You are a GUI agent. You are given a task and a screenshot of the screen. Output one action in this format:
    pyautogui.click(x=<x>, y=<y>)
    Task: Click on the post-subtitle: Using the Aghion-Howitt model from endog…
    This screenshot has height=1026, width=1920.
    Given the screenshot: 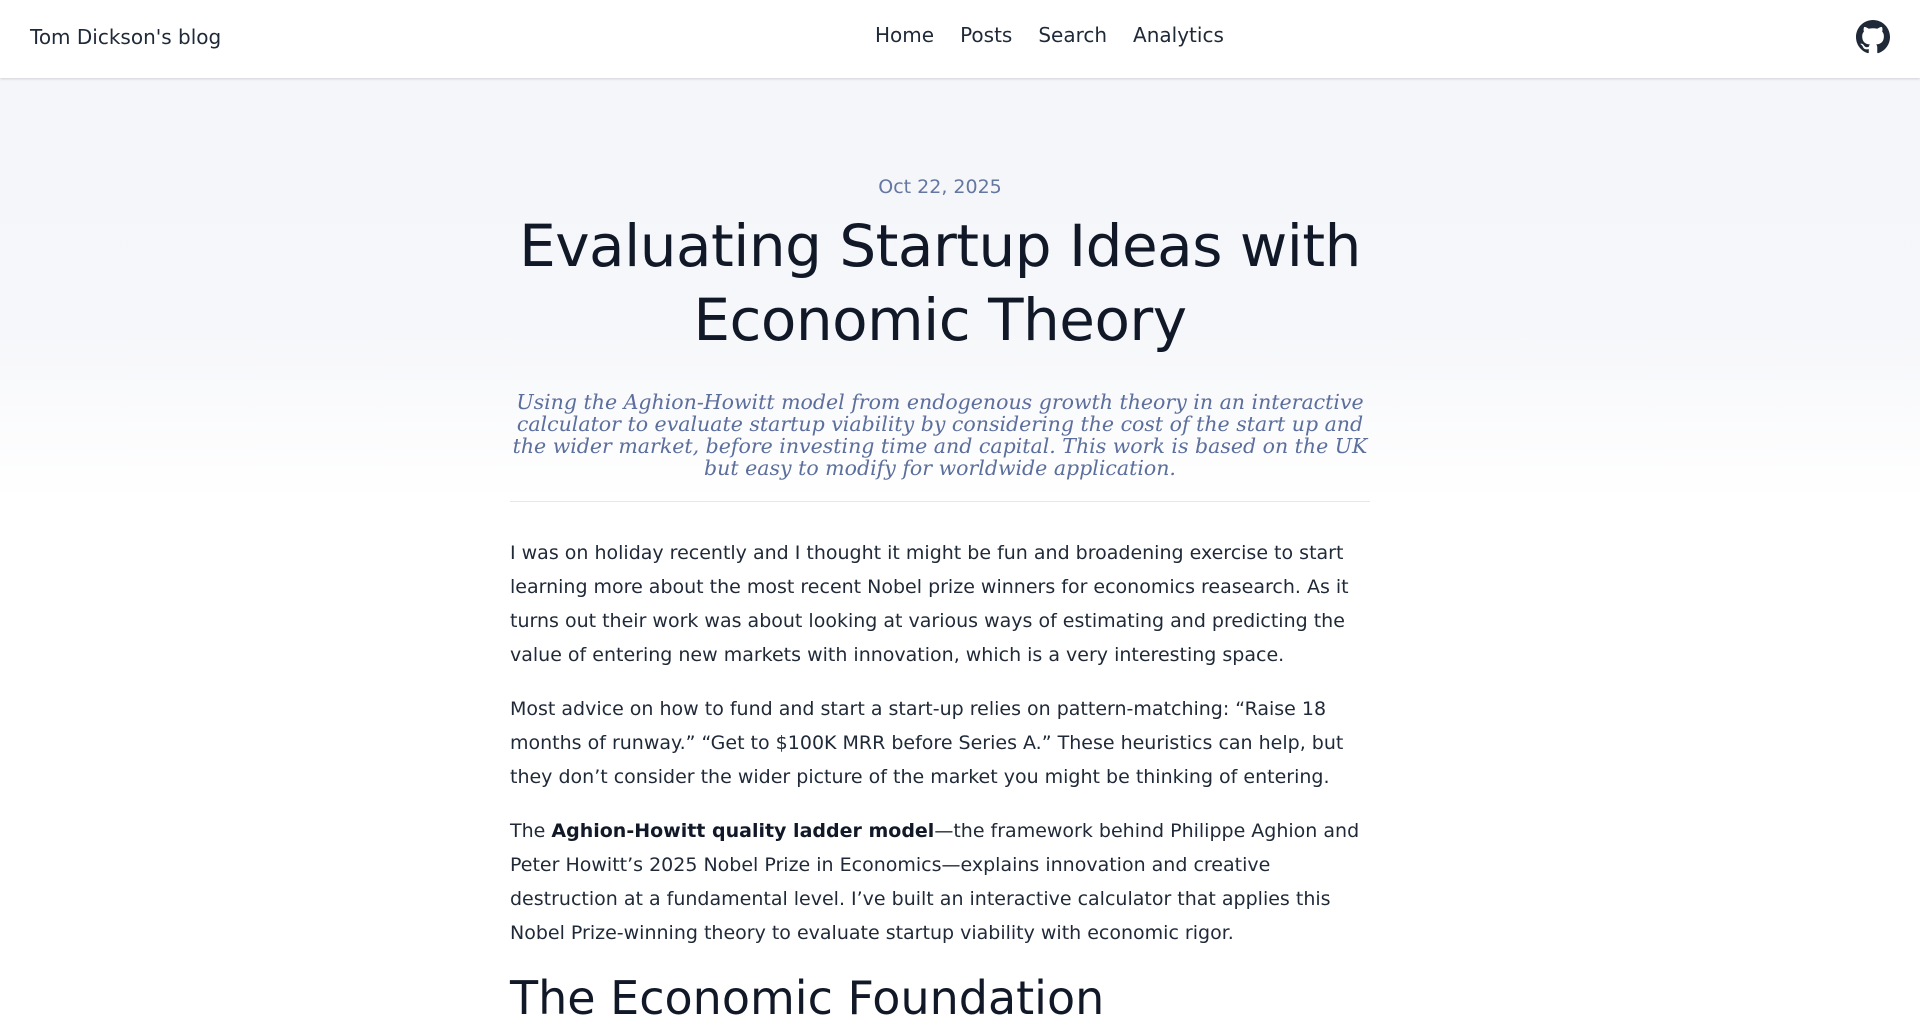 What is the action you would take?
    pyautogui.click(x=940, y=435)
    